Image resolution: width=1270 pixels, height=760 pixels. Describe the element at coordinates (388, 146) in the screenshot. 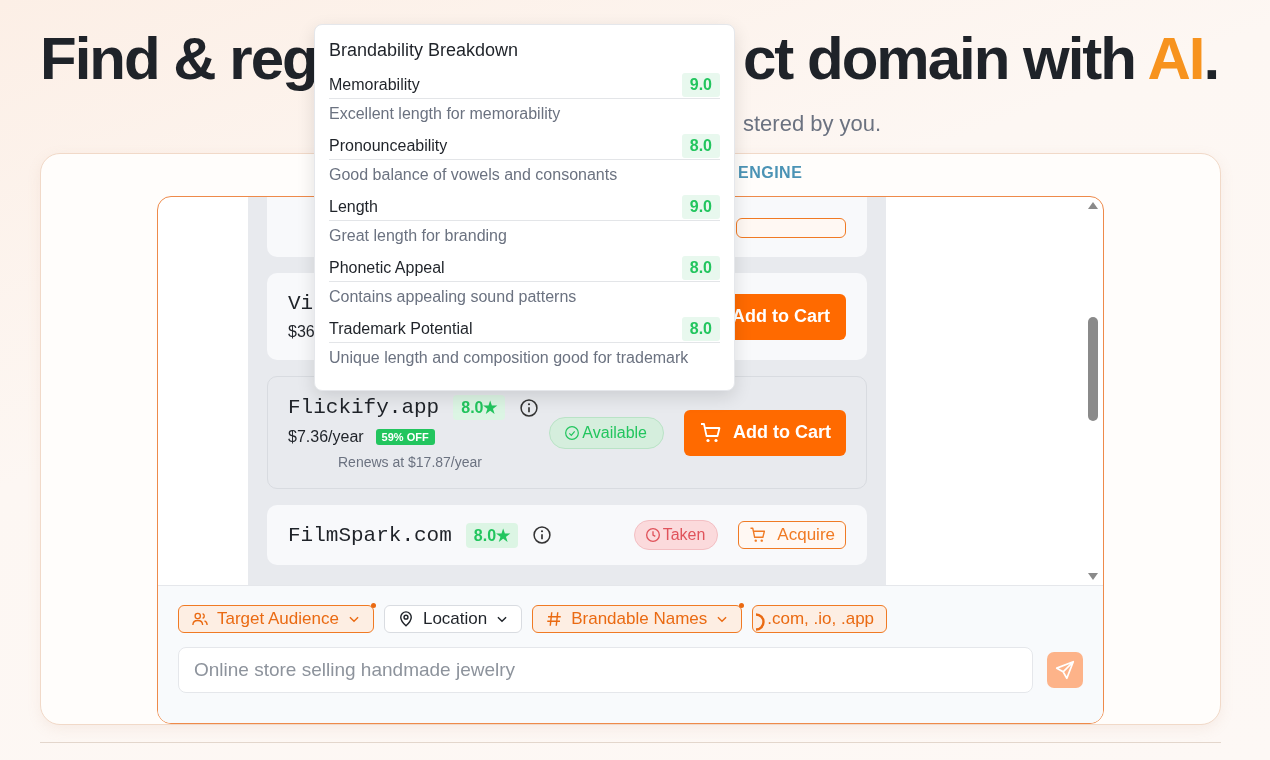

I see `metric-label: Pronounceability` at that location.